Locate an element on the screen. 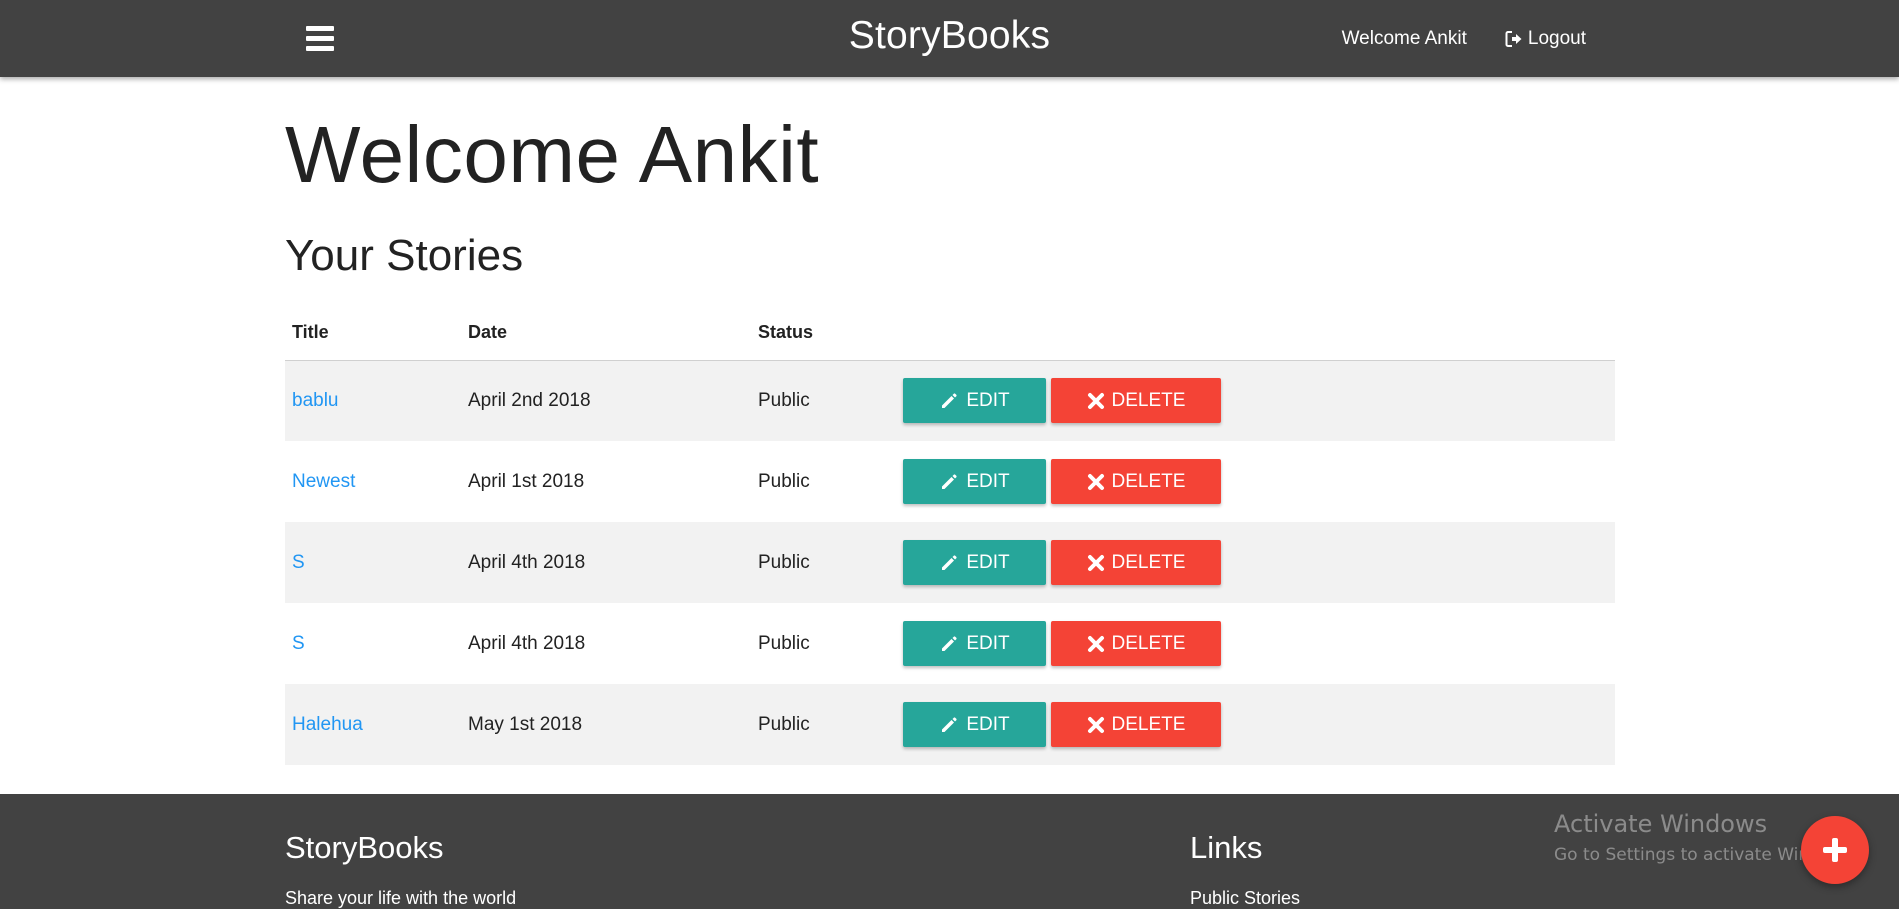 The image size is (1899, 909). story-date-cell: April 2nd 2018 is located at coordinates (529, 400).